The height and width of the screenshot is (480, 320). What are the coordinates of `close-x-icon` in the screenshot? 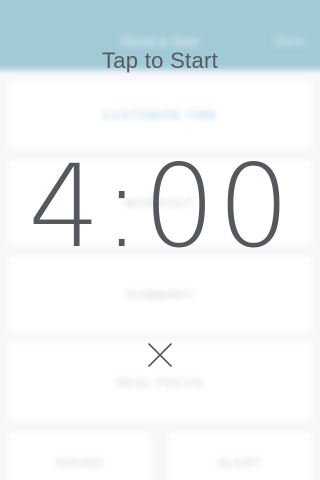 It's located at (160, 355).